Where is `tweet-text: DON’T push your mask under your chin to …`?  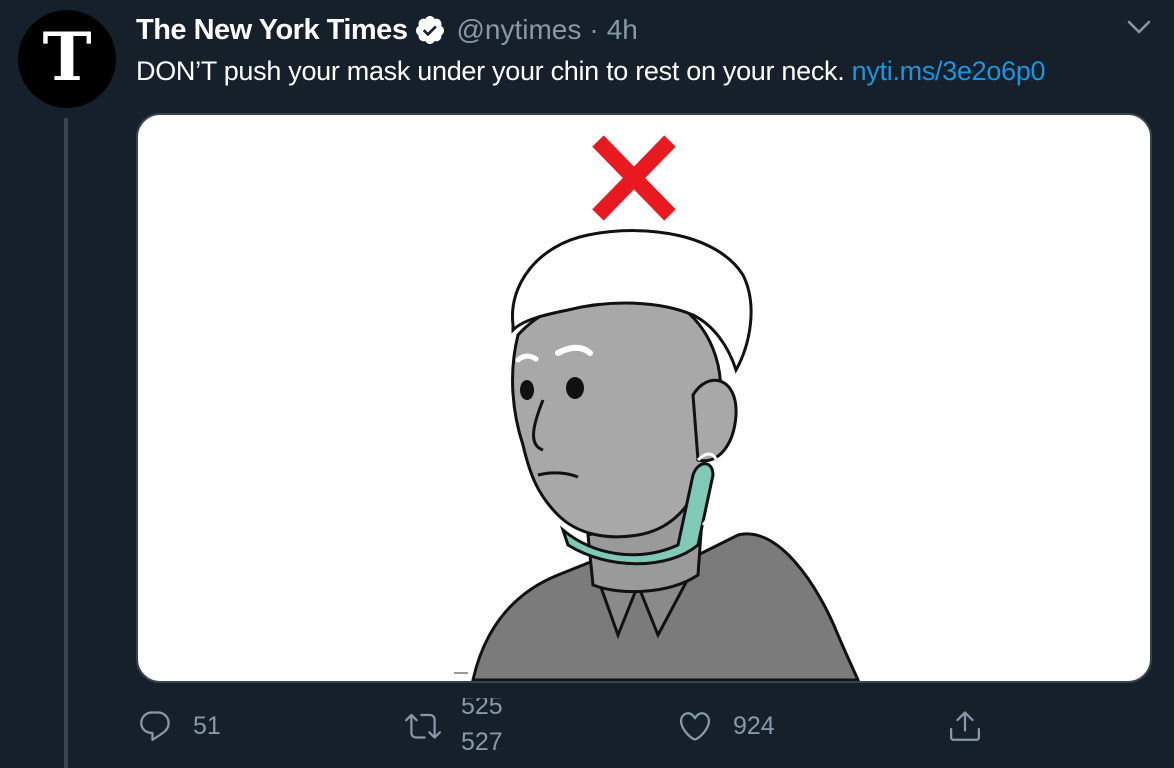
tweet-text: DON’T push your mask under your chin to … is located at coordinates (591, 71).